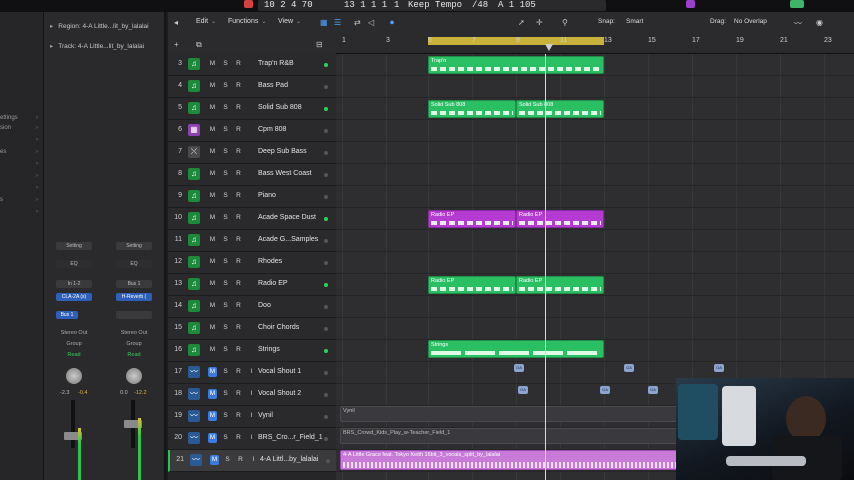 The height and width of the screenshot is (480, 854). I want to click on automation-mode: Read, so click(74, 355).